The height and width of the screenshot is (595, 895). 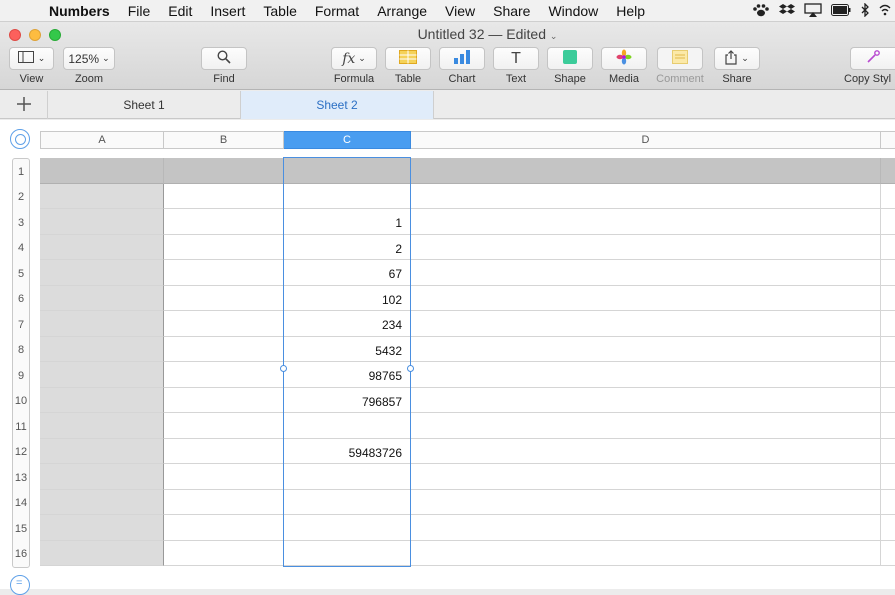 I want to click on row-header: 9, so click(x=21, y=376).